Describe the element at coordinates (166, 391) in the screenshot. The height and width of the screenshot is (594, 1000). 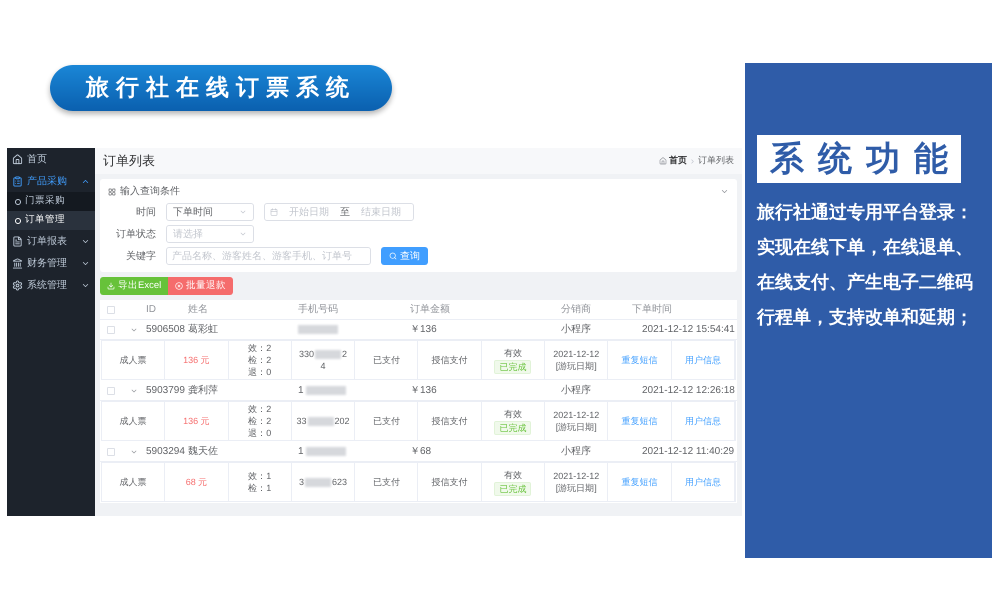
I see `table-cell-text: 5903799` at that location.